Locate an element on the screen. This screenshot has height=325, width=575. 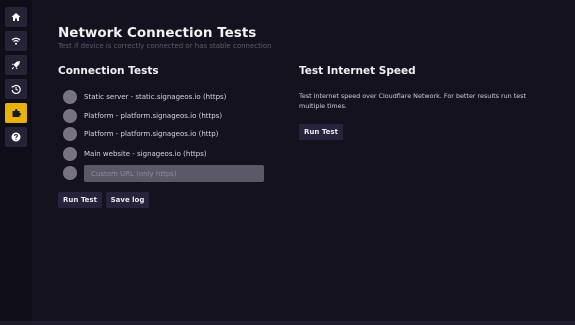
test-label: Main website - signageos.io (https) is located at coordinates (145, 153).